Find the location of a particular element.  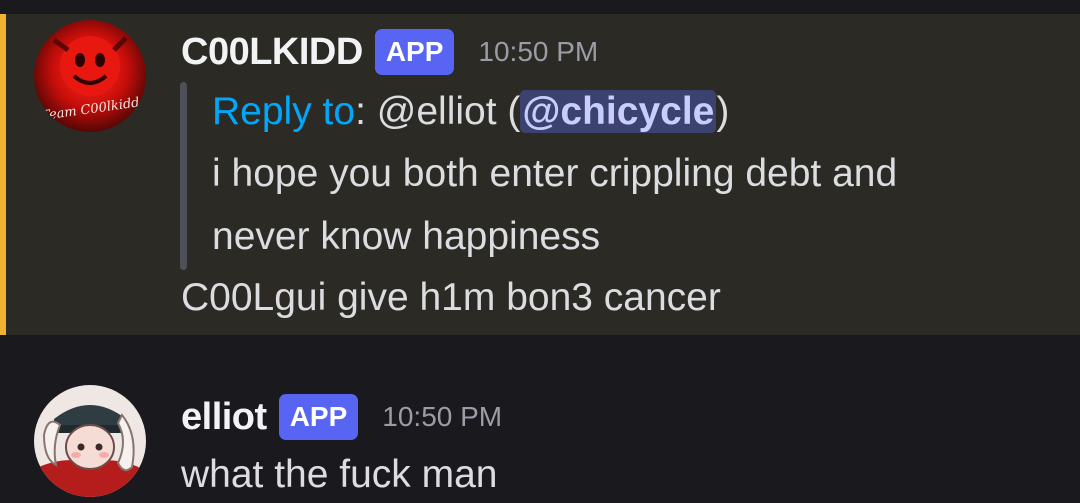

avatar: Team C00lkidd is located at coordinates (90, 76).